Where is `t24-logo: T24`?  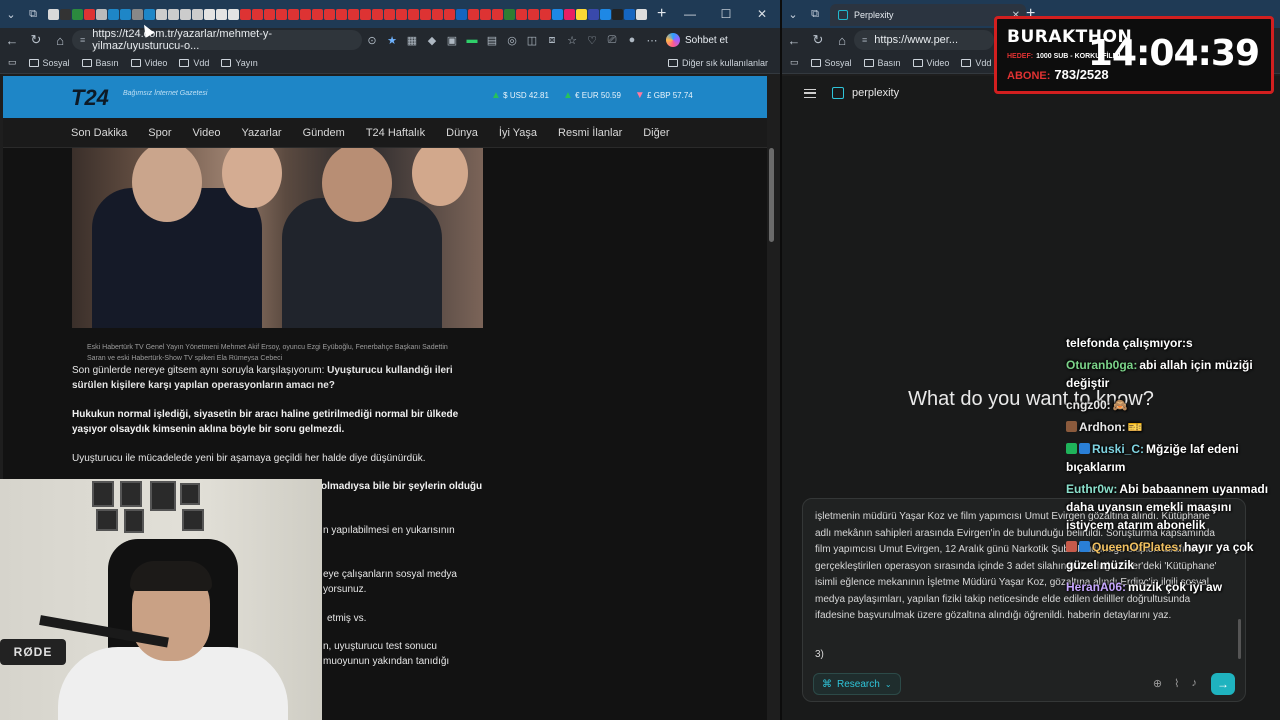 t24-logo: T24 is located at coordinates (90, 98).